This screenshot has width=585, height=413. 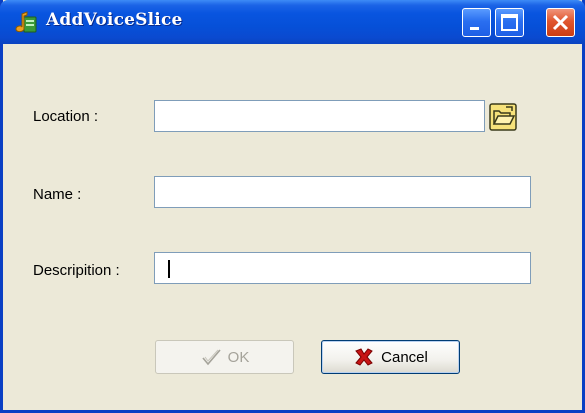 I want to click on maximize-button, so click(x=509, y=22).